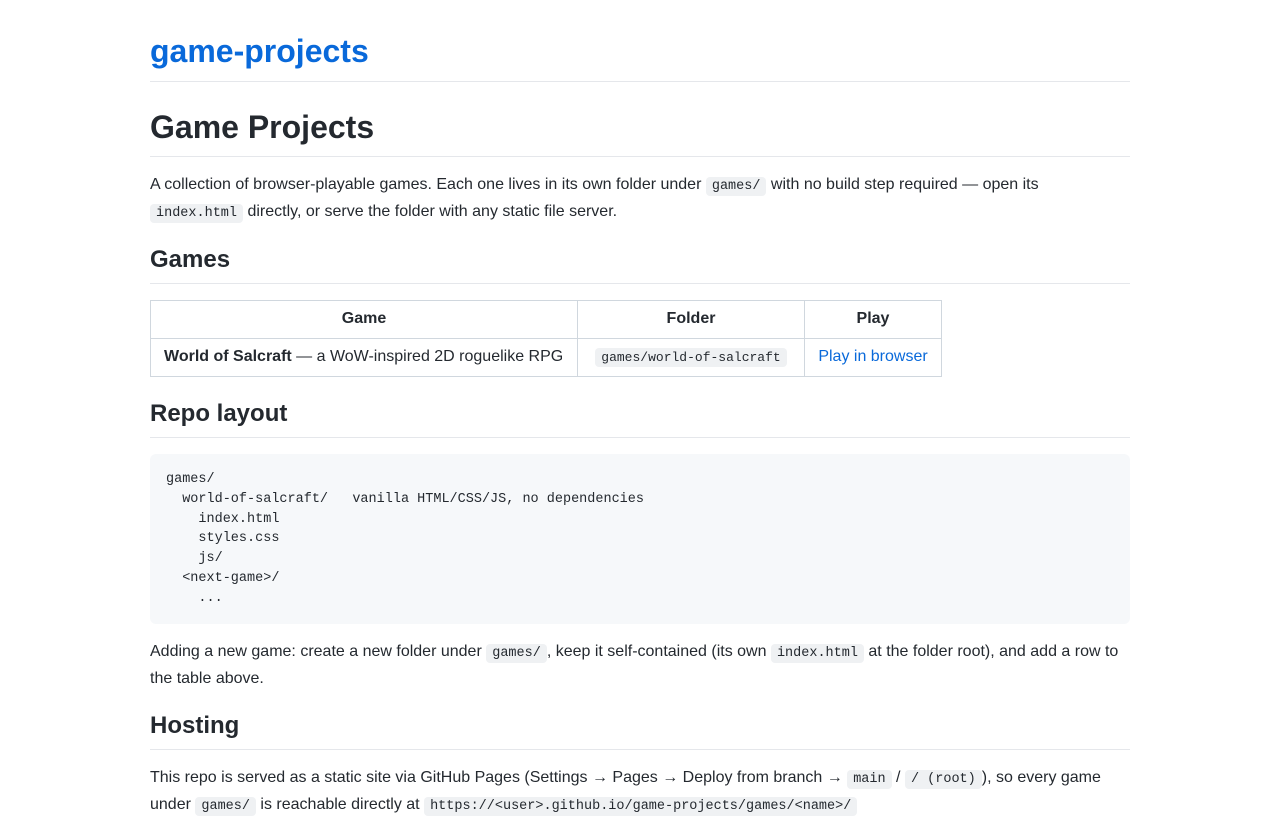 The image size is (1280, 819). Describe the element at coordinates (869, 779) in the screenshot. I see `hosting-code-main: main` at that location.